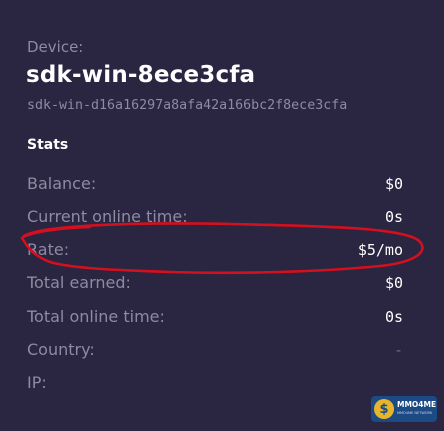 The height and width of the screenshot is (431, 444). I want to click on watermark-brand: MMO4ME, so click(417, 404).